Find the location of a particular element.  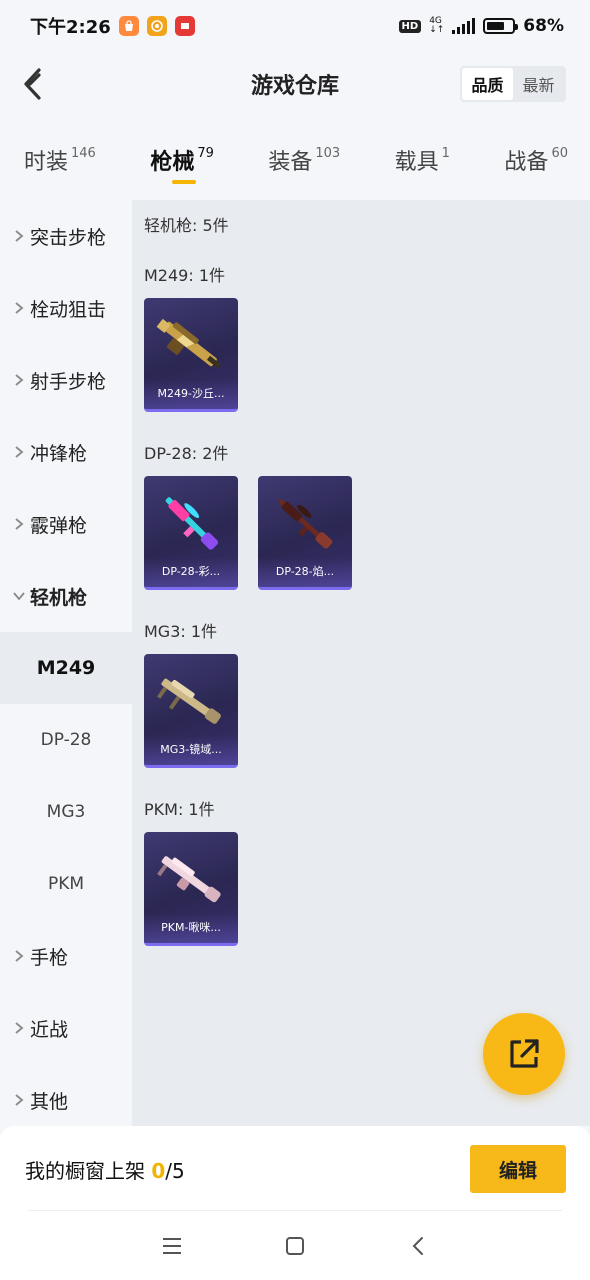

showcase-label: 我的橱窗上架 is located at coordinates (85, 1170).